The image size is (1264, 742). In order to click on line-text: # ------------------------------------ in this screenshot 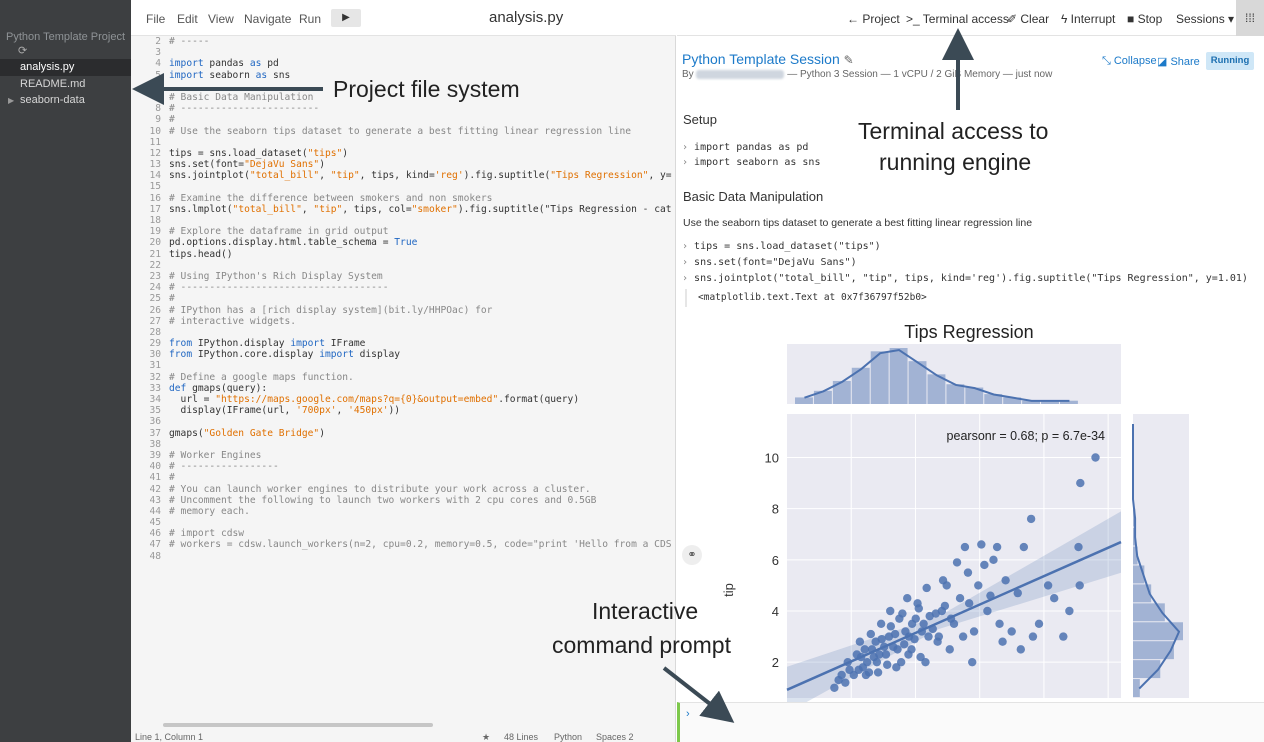, I will do `click(279, 288)`.